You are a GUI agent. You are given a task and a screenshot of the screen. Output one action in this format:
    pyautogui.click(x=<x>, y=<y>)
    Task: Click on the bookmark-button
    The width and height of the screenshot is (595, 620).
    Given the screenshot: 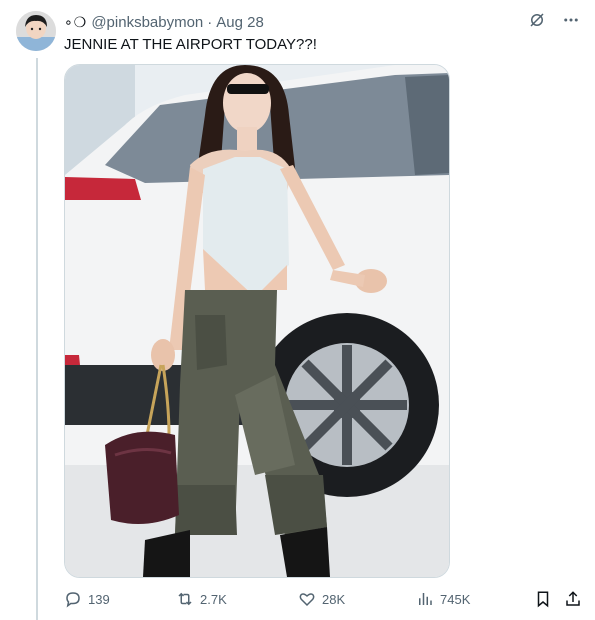 What is the action you would take?
    pyautogui.click(x=543, y=599)
    